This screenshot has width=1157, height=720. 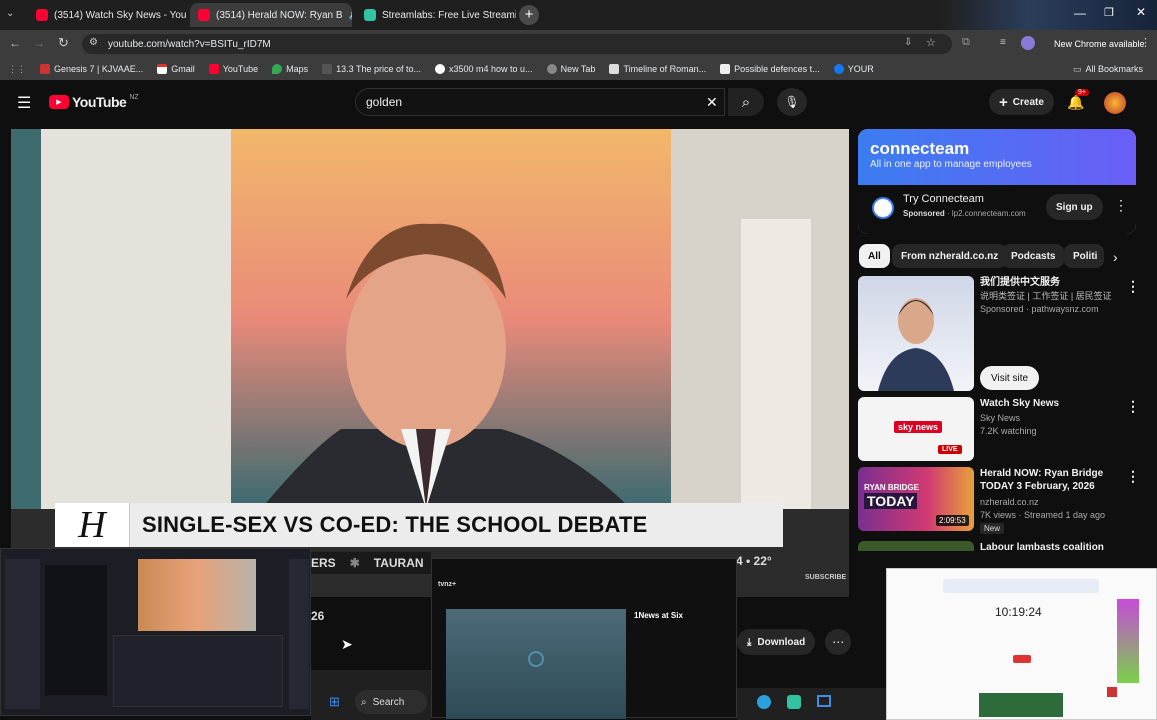 I want to click on maximize-icon: ❐, so click(x=1109, y=12).